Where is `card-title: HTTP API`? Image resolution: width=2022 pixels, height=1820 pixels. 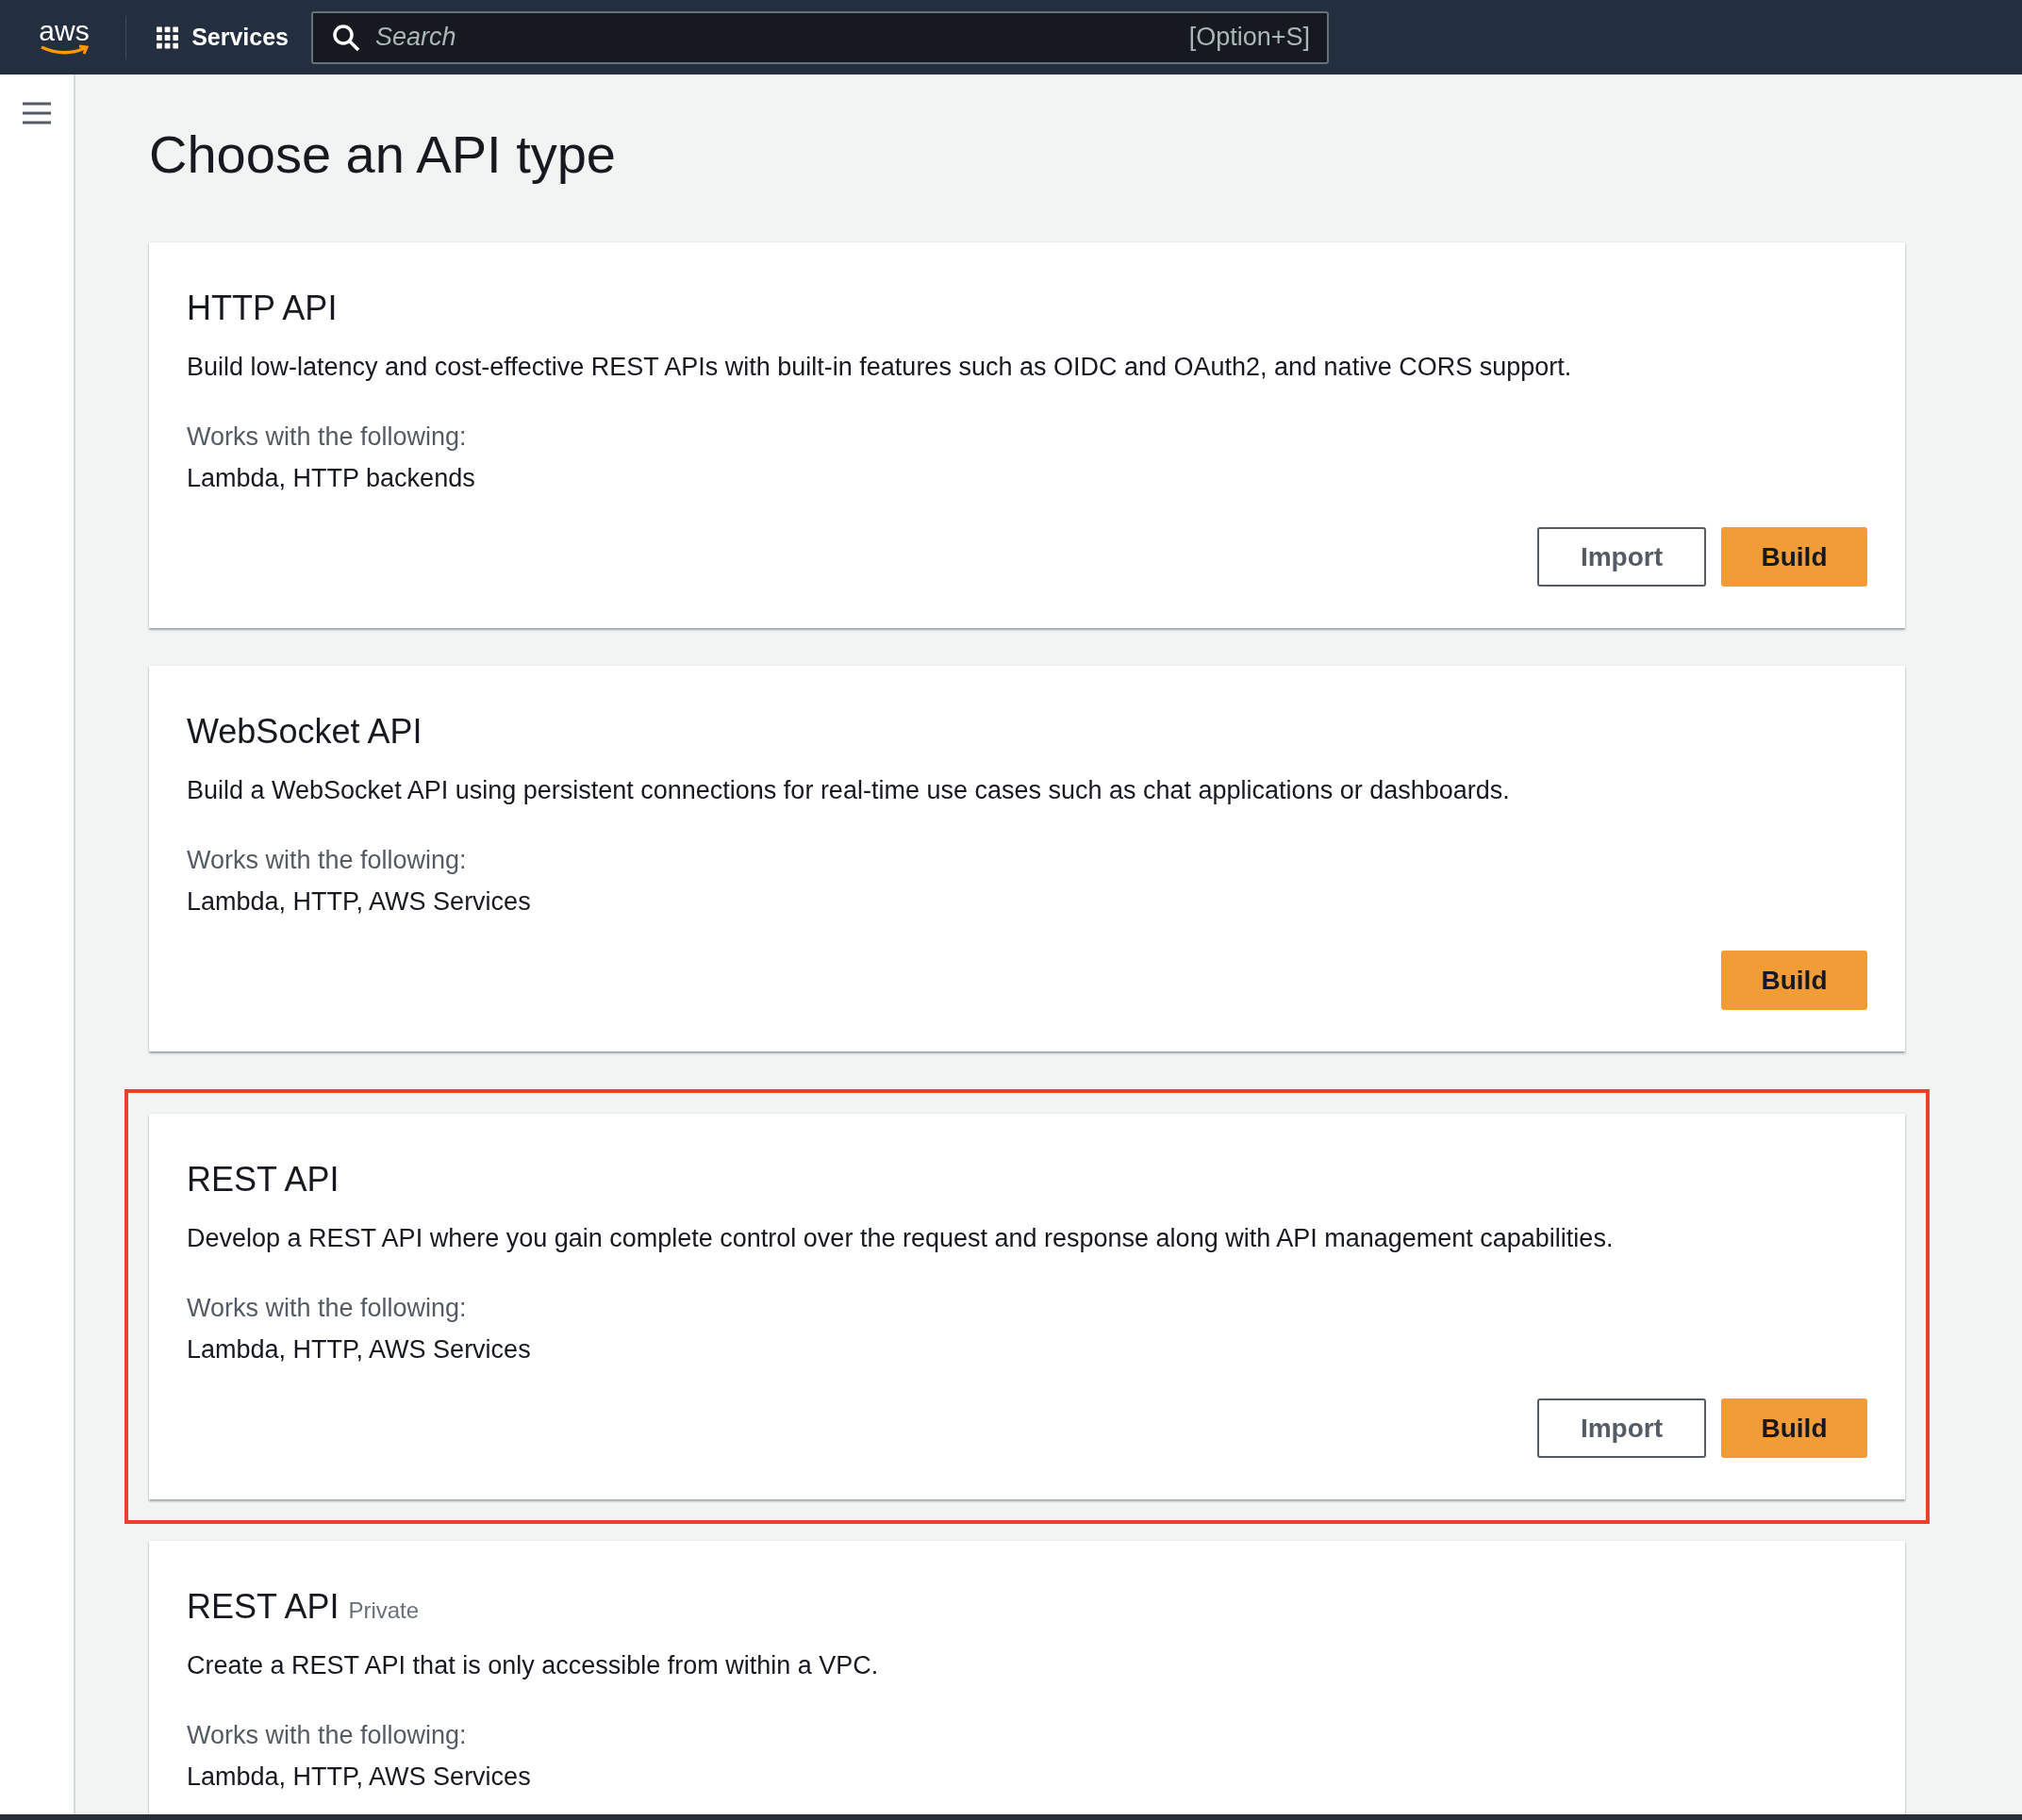
card-title: HTTP API is located at coordinates (263, 308).